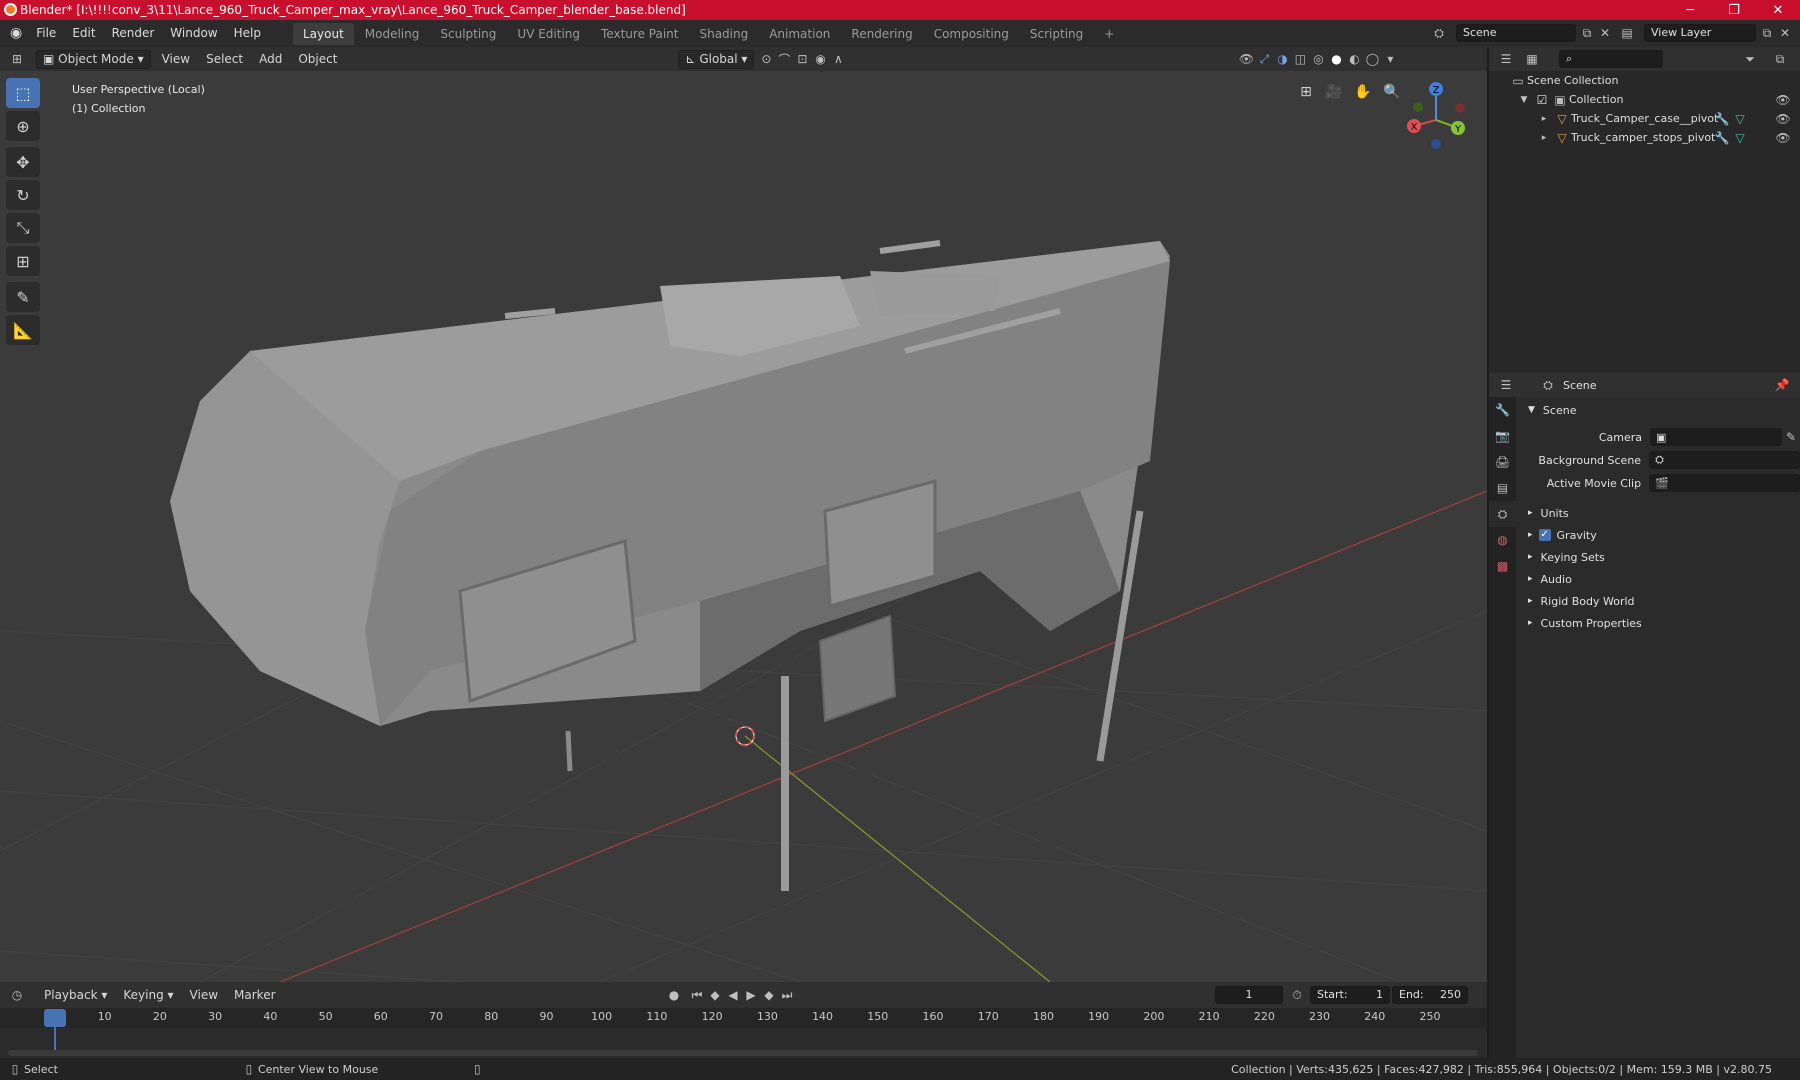 This screenshot has height=1080, width=1800. I want to click on shading-options-icon: ▾, so click(1390, 59).